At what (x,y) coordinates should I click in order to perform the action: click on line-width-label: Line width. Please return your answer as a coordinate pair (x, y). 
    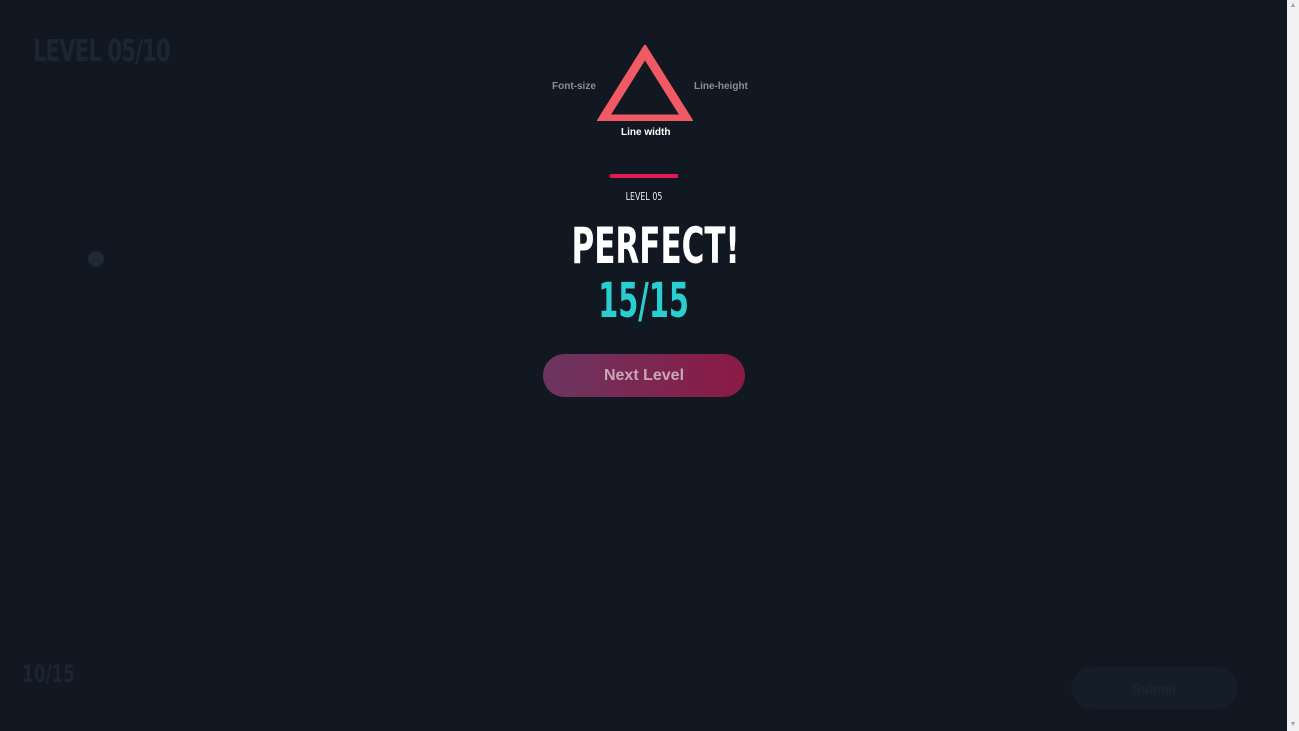
    Looking at the image, I should click on (646, 132).